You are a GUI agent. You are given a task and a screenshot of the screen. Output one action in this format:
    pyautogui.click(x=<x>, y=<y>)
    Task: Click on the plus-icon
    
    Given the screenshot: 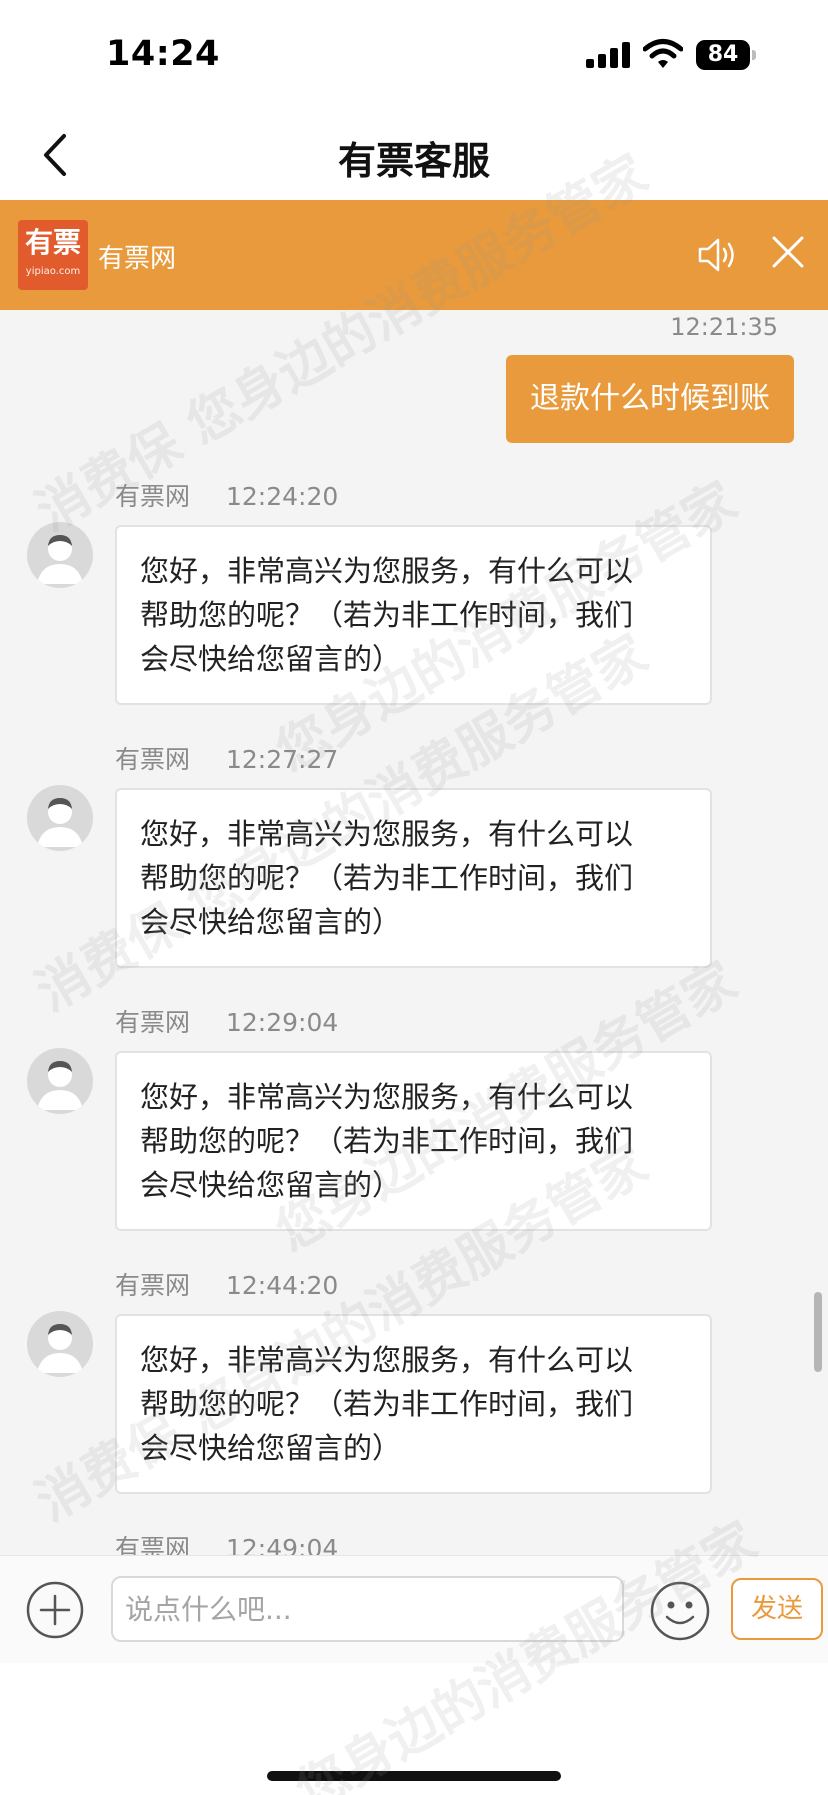 What is the action you would take?
    pyautogui.click(x=55, y=1610)
    